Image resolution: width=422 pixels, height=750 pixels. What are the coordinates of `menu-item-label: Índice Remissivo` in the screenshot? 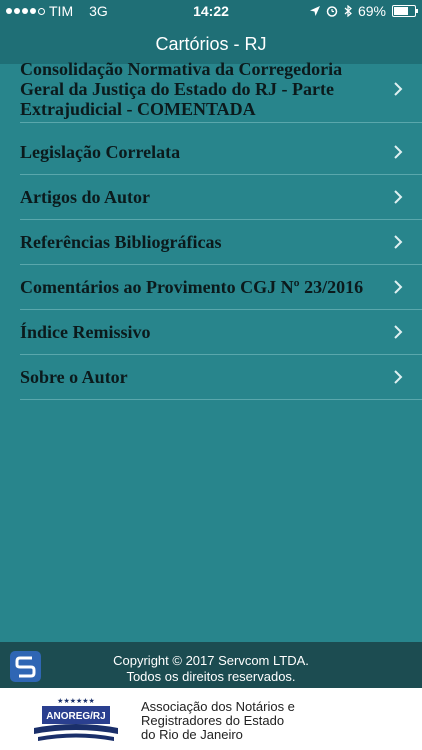 It's located at (85, 332).